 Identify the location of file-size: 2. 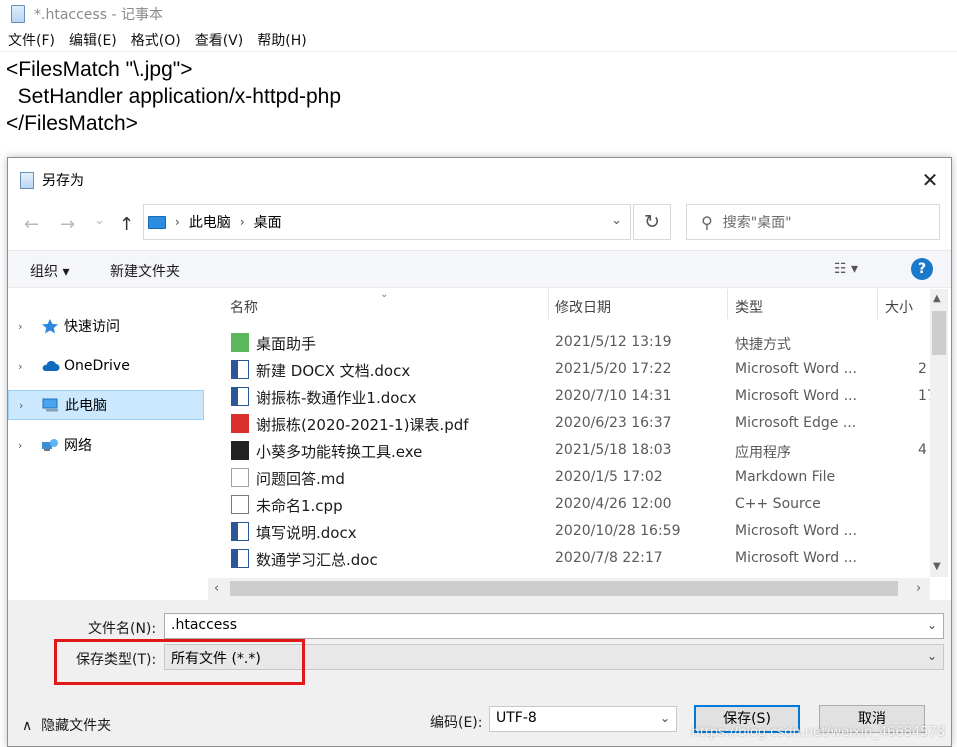
(922, 369).